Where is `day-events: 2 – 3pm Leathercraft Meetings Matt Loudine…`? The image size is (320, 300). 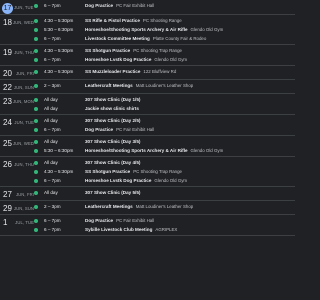
day-events: 2 – 3pm Leathercraft Meetings Matt Loudine… is located at coordinates (164, 207).